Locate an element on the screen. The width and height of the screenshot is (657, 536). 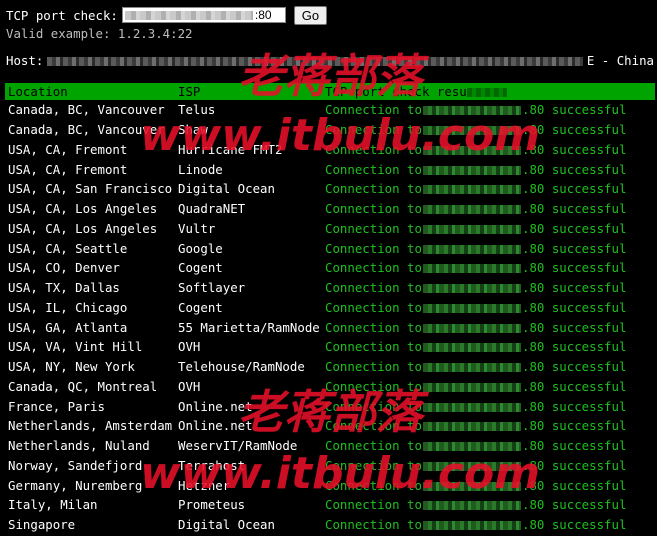
form-label: TCP port check: is located at coordinates (62, 15).